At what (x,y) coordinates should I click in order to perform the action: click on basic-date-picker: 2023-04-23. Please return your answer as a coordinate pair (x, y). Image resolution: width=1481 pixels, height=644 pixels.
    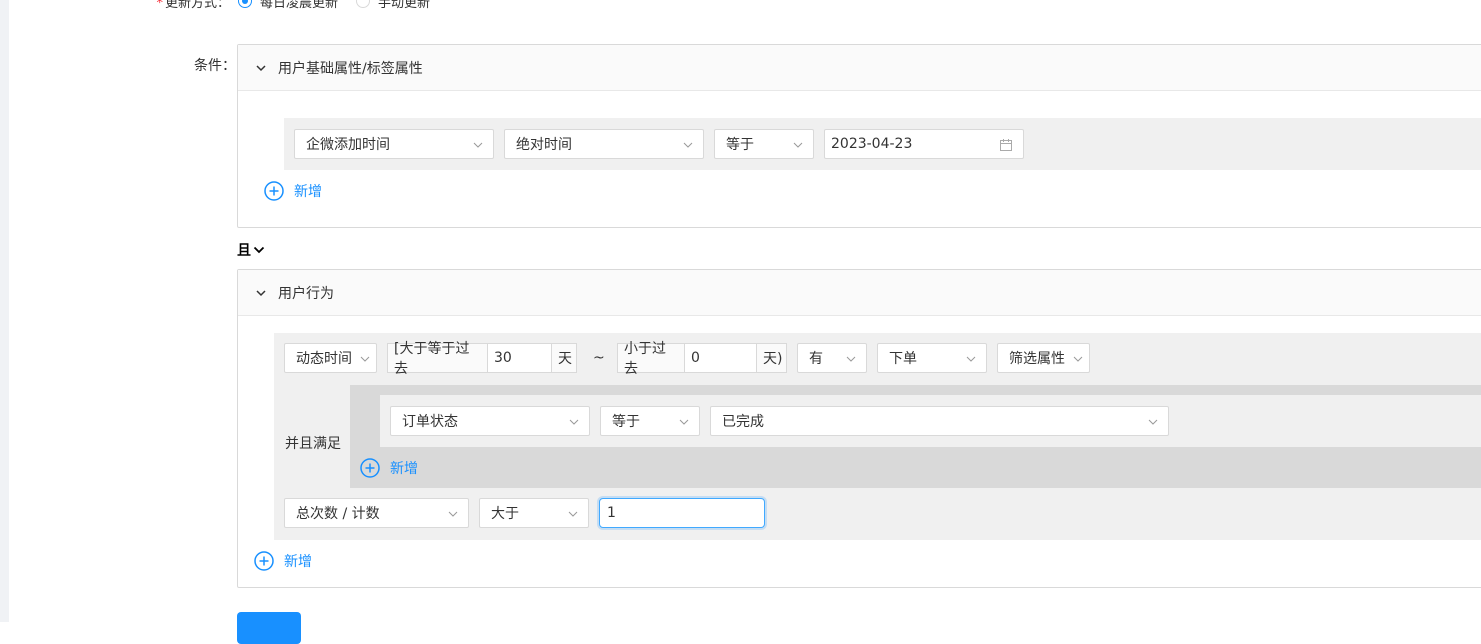
    Looking at the image, I should click on (924, 144).